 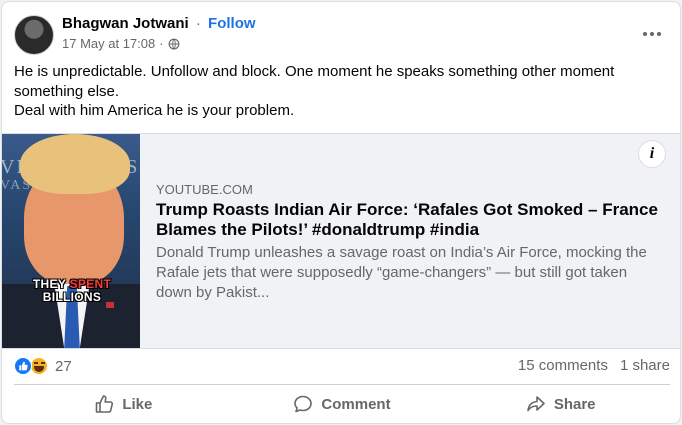 I want to click on thumbnail-caption-word: THEY, so click(x=49, y=284).